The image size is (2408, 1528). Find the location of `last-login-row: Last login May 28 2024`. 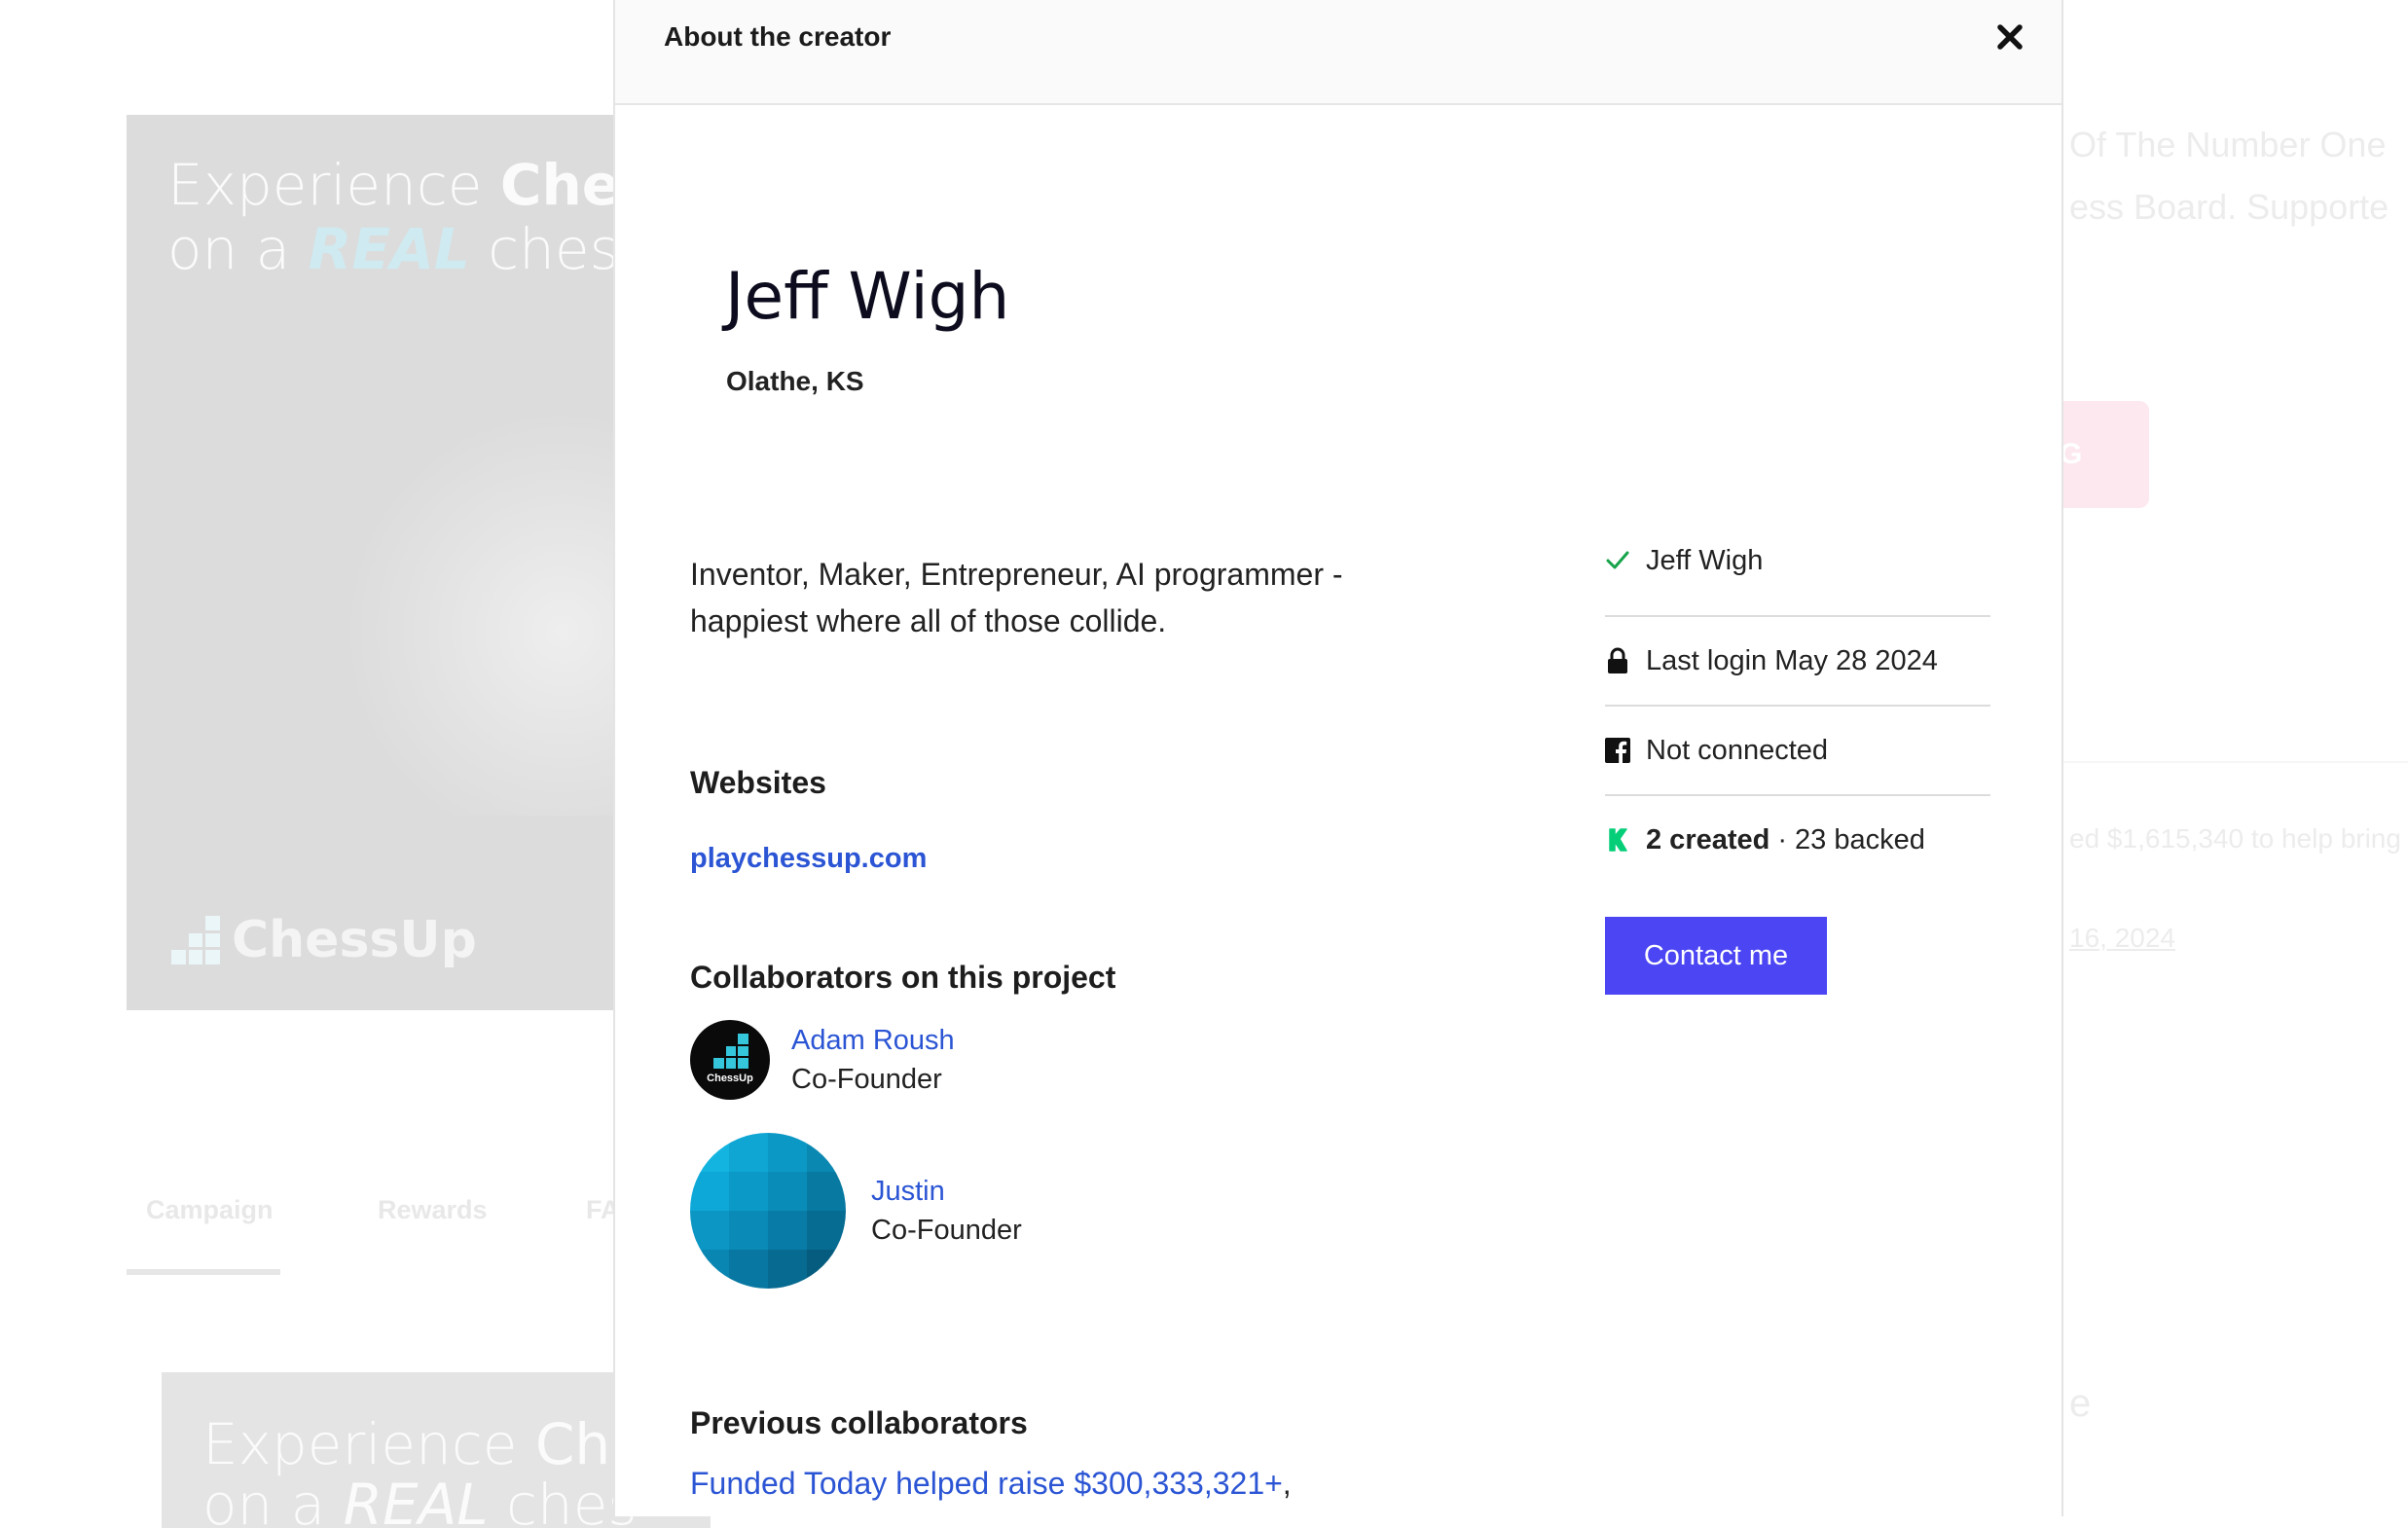

last-login-row: Last login May 28 2024 is located at coordinates (1797, 662).